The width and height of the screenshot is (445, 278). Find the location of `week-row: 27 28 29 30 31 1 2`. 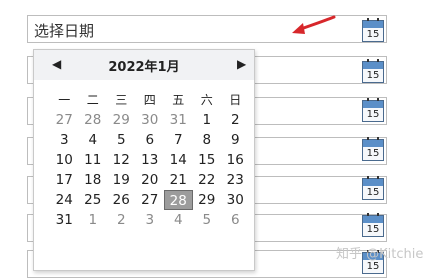

week-row: 27 28 29 30 31 1 2 is located at coordinates (150, 120).